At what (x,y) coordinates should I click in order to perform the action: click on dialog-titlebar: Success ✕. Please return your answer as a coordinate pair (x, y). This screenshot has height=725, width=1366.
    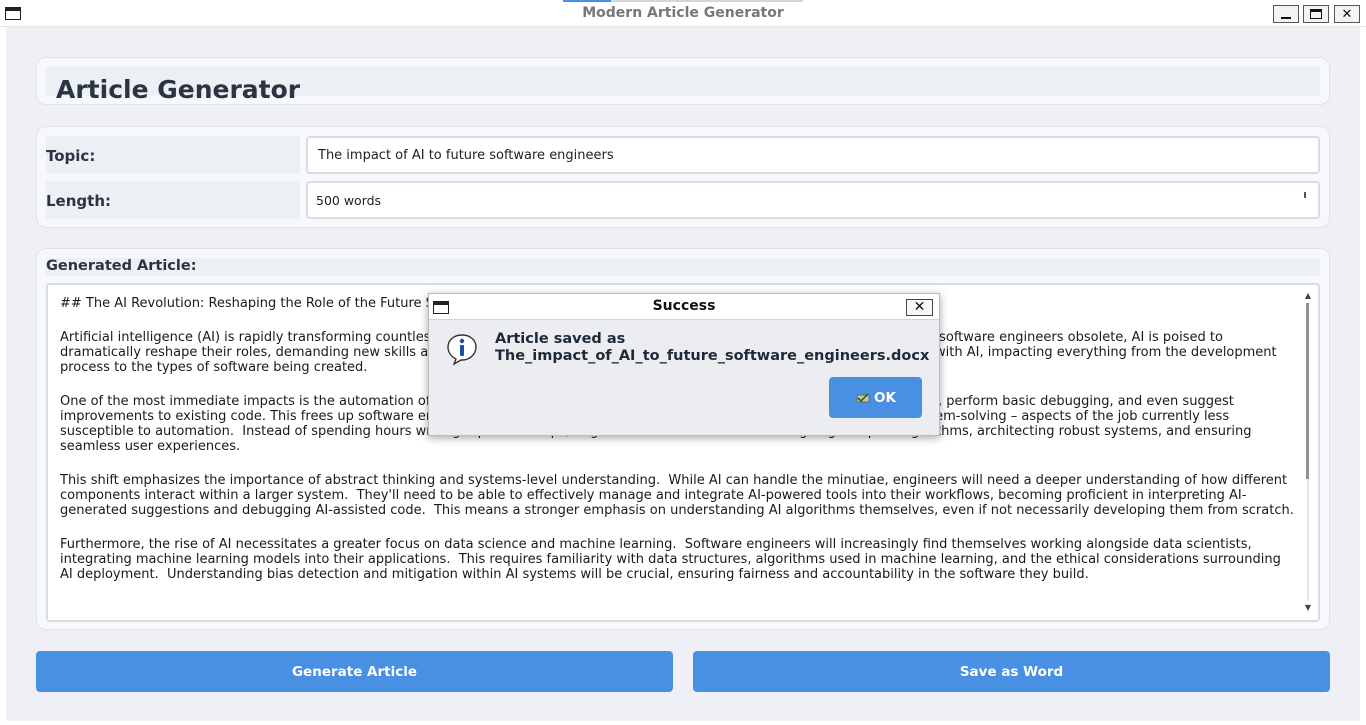
    Looking at the image, I should click on (684, 307).